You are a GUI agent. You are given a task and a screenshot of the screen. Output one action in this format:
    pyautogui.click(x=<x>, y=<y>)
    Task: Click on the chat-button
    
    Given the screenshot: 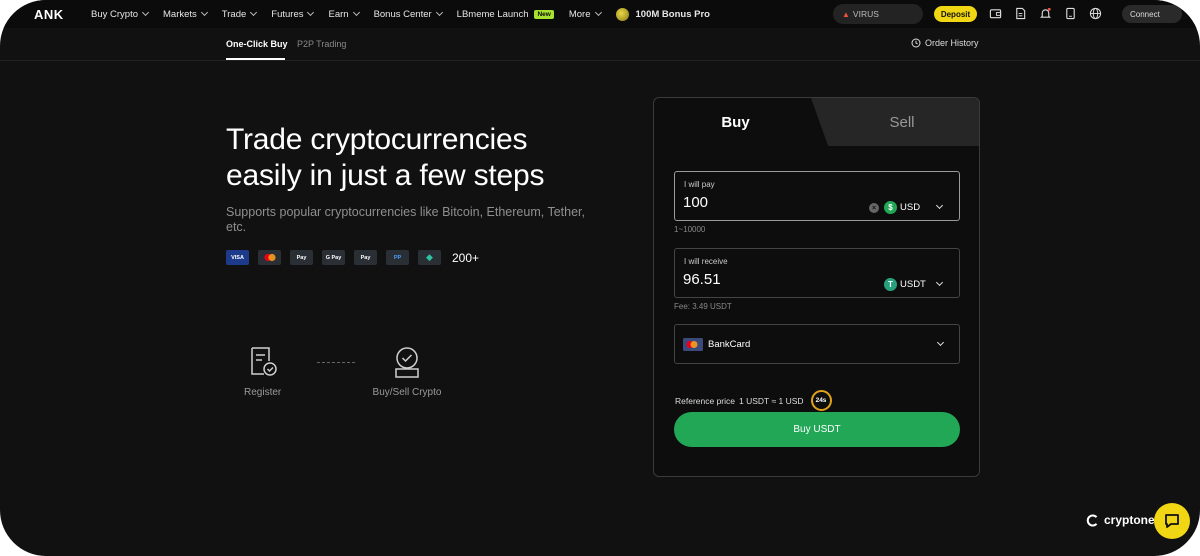 What is the action you would take?
    pyautogui.click(x=1172, y=521)
    